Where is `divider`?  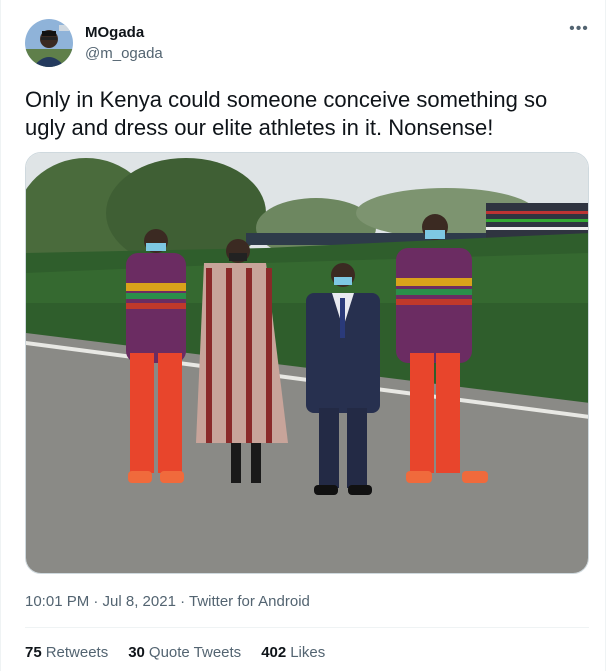
divider is located at coordinates (307, 627).